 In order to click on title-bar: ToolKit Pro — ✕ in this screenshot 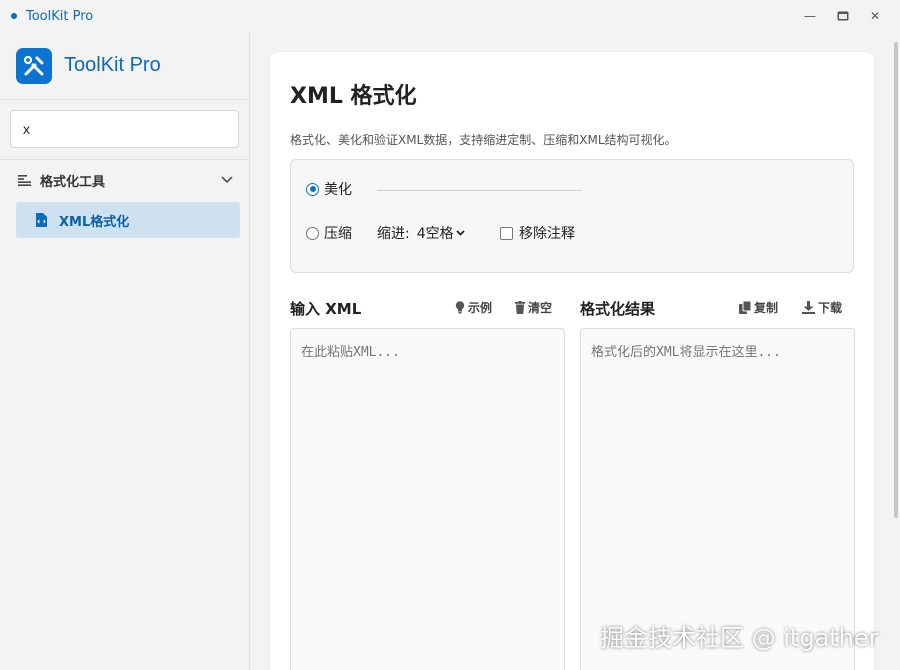, I will do `click(450, 16)`.